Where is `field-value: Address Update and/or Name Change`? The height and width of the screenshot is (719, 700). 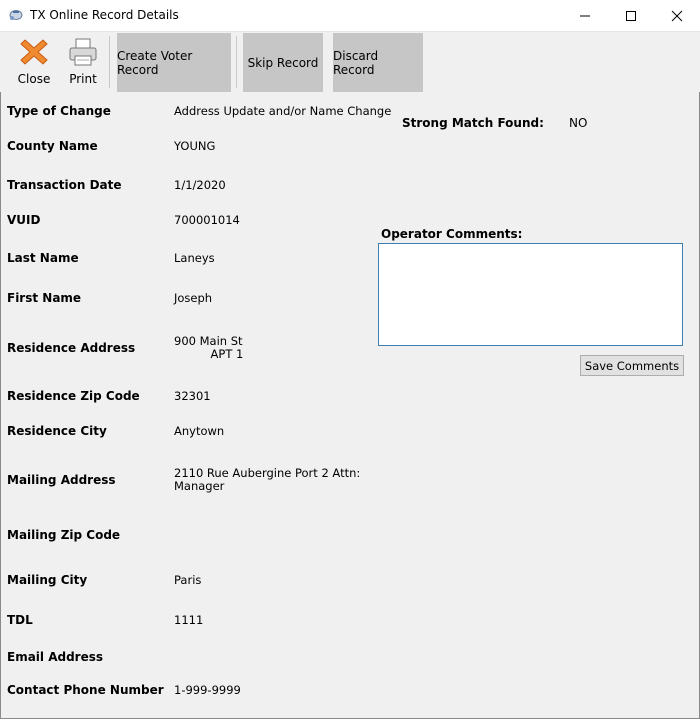
field-value: Address Update and/or Name Change is located at coordinates (283, 111).